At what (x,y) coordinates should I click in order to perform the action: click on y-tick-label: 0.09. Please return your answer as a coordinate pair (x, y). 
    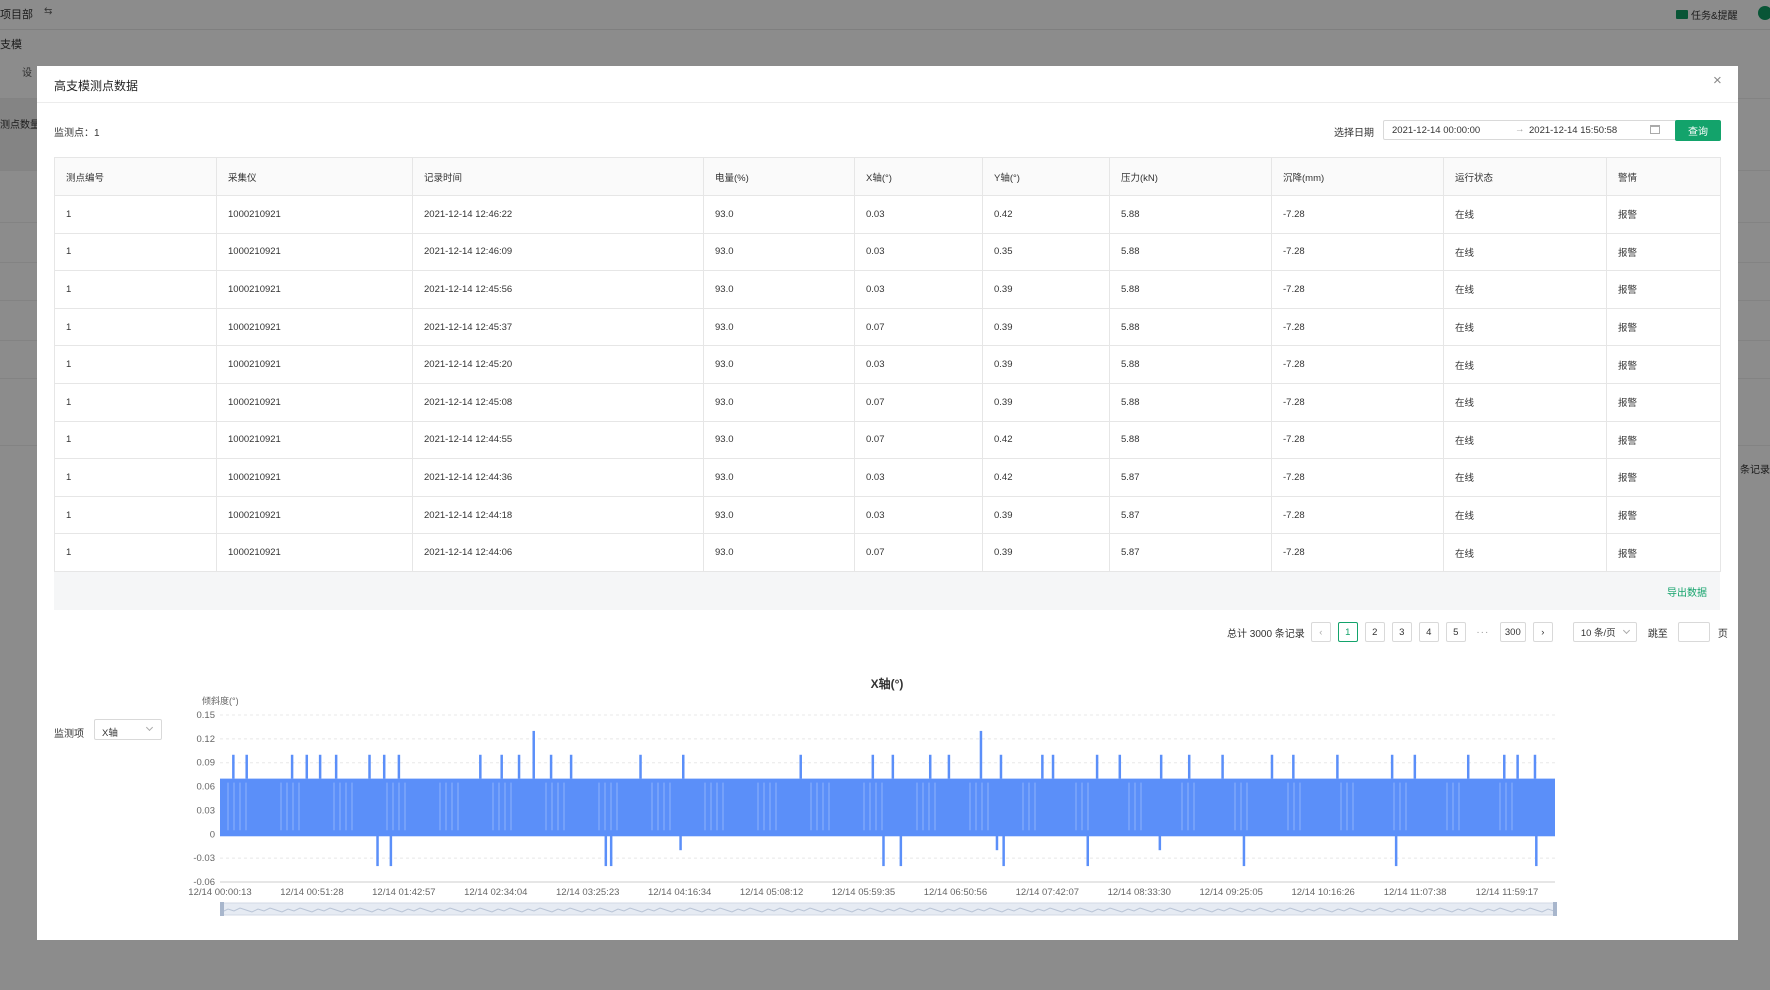
    Looking at the image, I should click on (206, 763).